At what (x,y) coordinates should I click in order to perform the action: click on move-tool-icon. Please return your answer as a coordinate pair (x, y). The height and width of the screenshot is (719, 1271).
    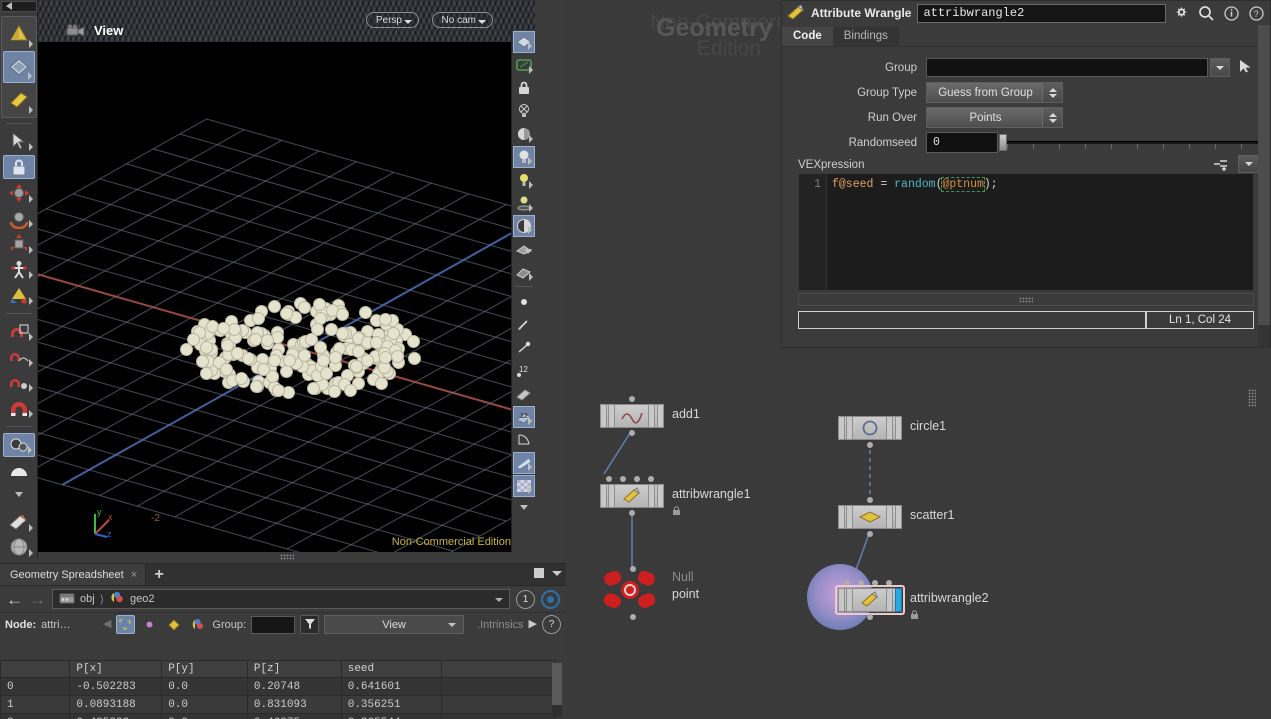
    Looking at the image, I should click on (19, 193).